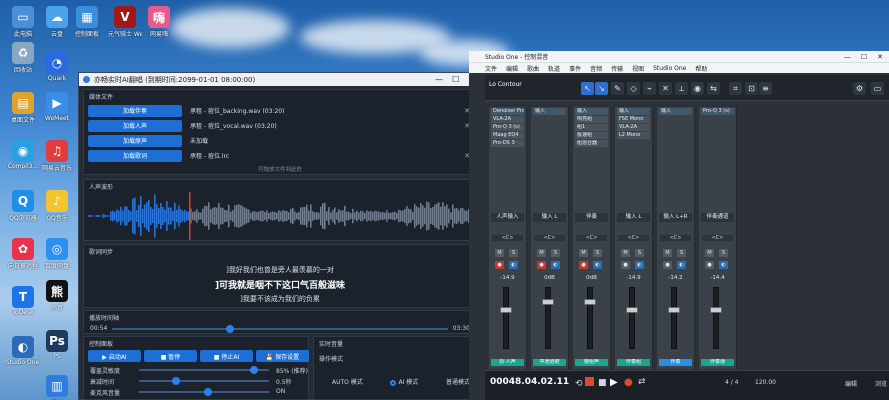 The width and height of the screenshot is (889, 400). I want to click on mode-normal: 普通模式, so click(458, 381).